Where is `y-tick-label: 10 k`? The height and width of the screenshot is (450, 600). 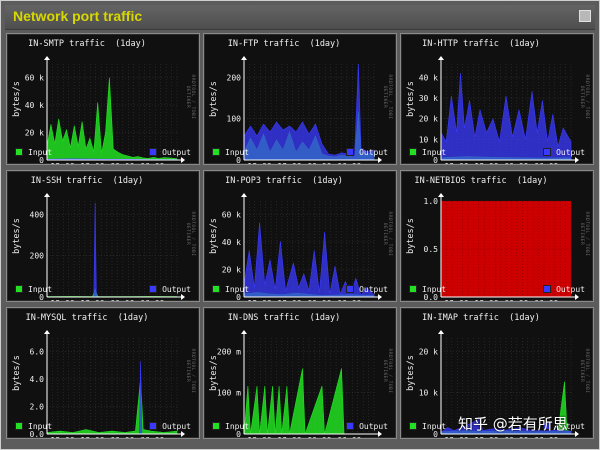 y-tick-label: 10 k is located at coordinates (428, 393).